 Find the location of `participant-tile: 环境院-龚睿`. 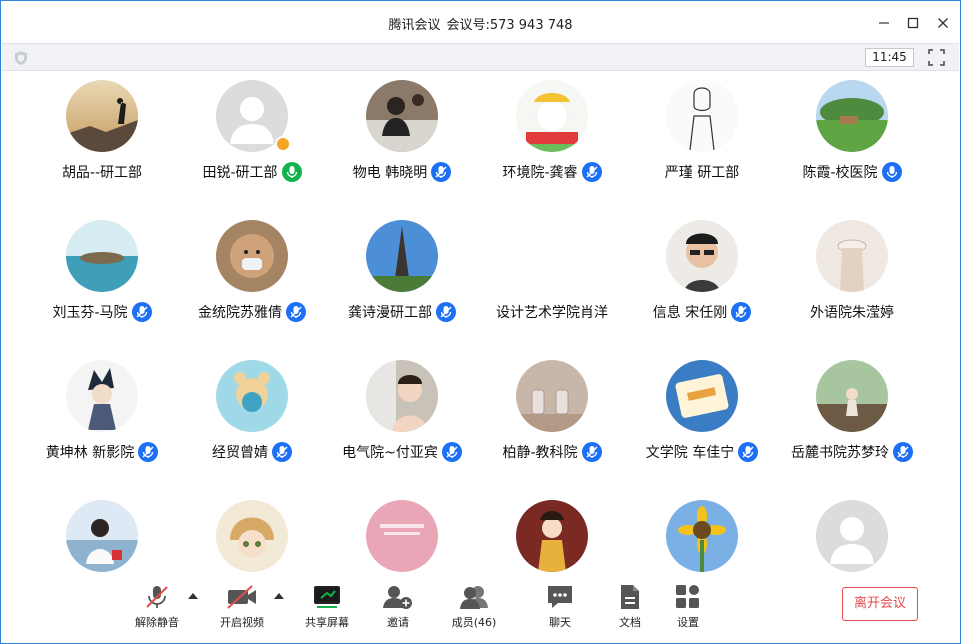

participant-tile: 环境院-龚睿 is located at coordinates (552, 137).